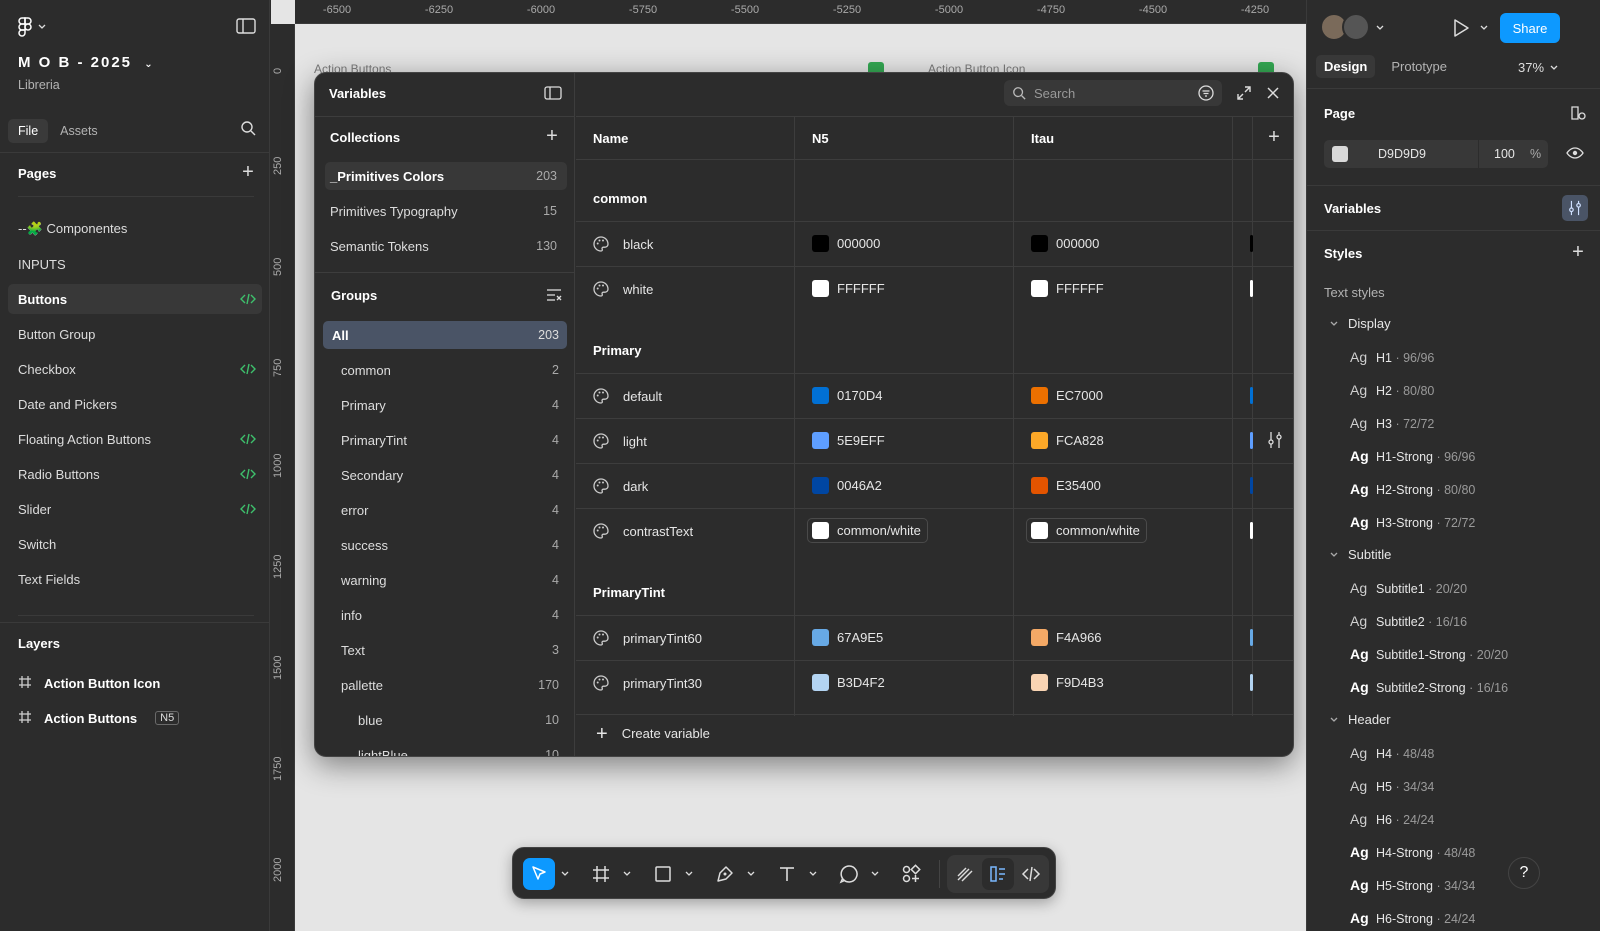 This screenshot has height=931, width=1600. What do you see at coordinates (135, 439) in the screenshot?
I see `page-item: Floating Action Buttons` at bounding box center [135, 439].